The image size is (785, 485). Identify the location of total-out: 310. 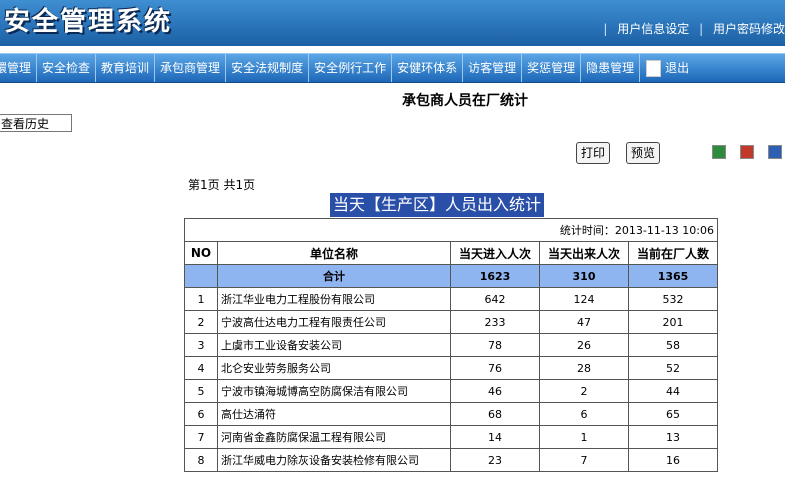
(584, 276).